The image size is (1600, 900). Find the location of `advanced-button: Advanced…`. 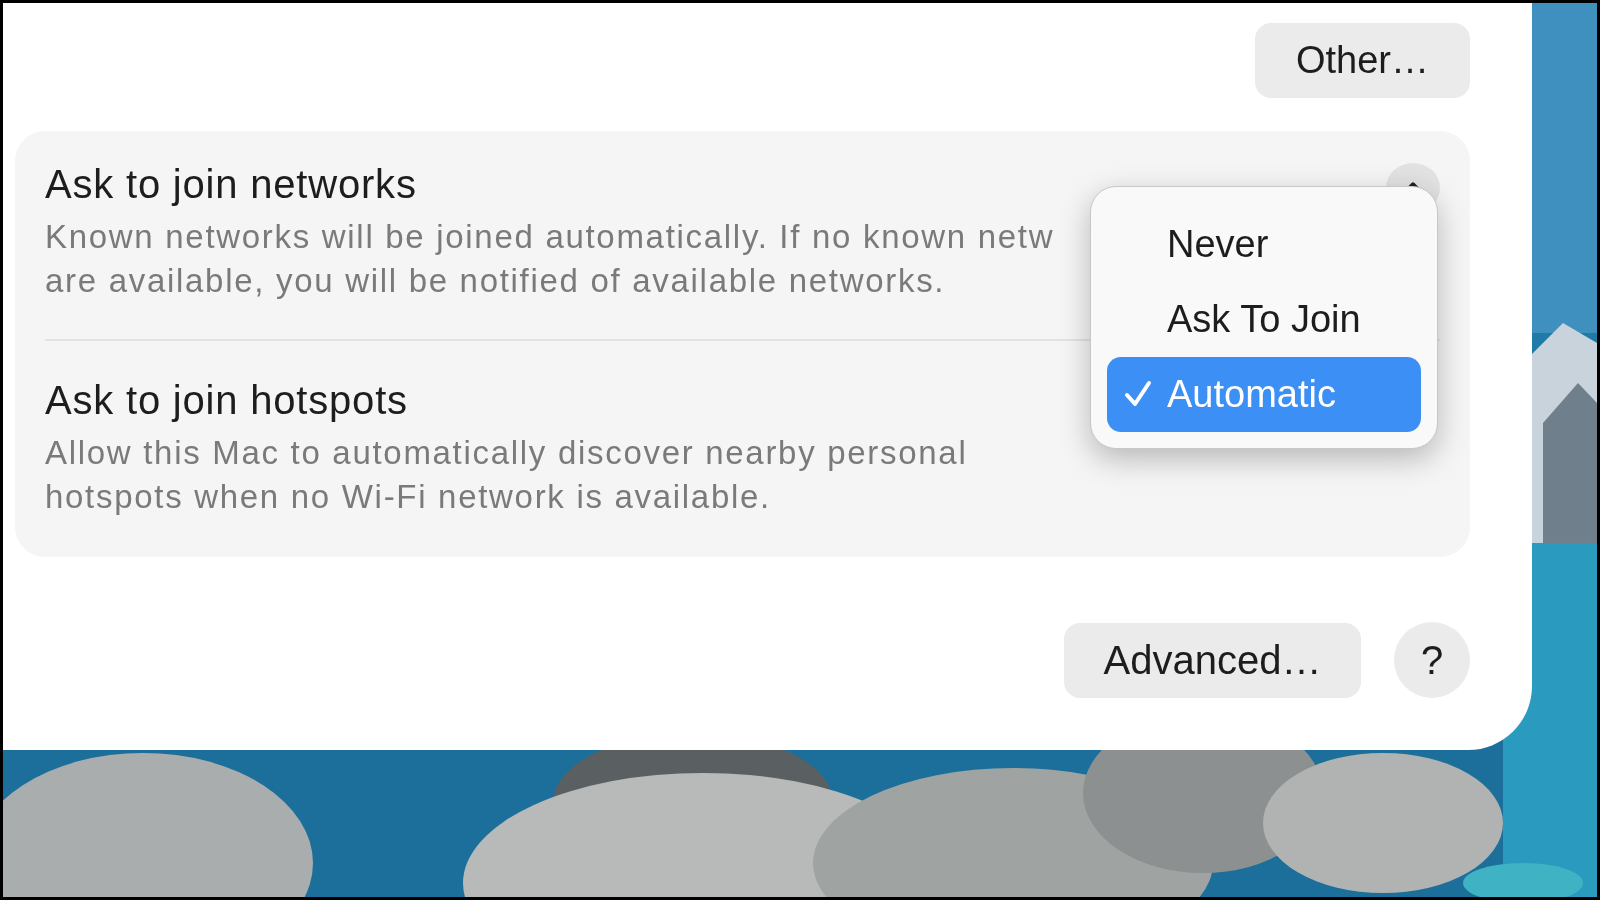

advanced-button: Advanced… is located at coordinates (1212, 660).